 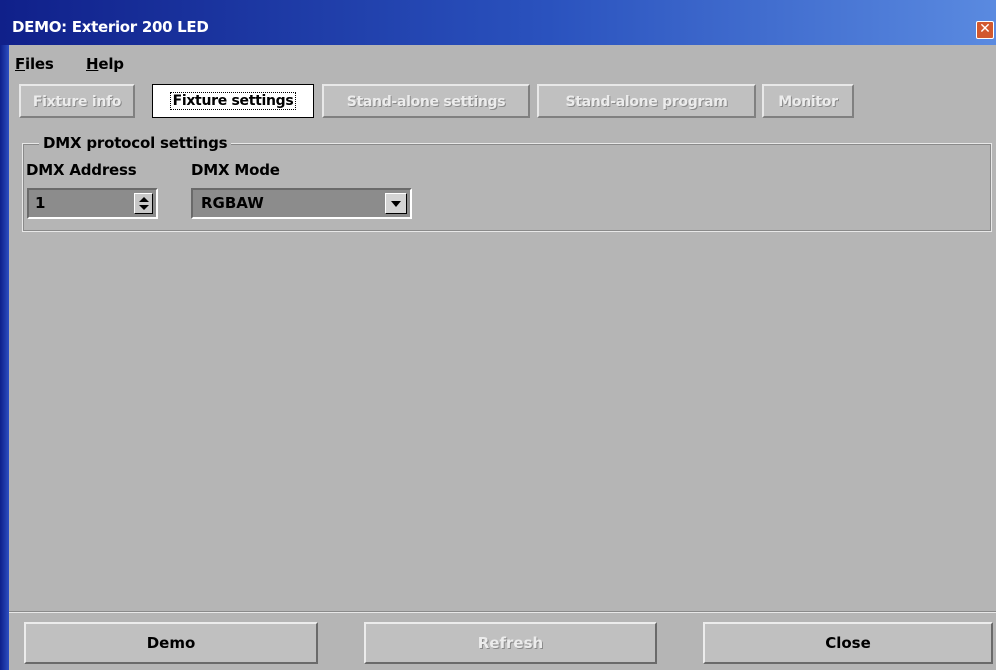 I want to click on dropdown-button, so click(x=396, y=203).